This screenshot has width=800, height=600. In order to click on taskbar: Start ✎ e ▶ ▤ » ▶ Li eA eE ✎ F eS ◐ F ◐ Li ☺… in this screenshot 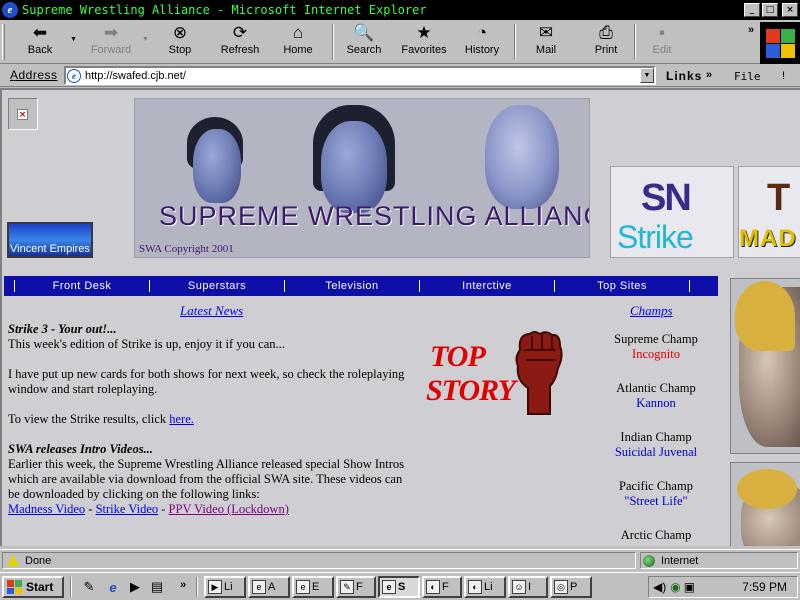, I will do `click(400, 586)`.